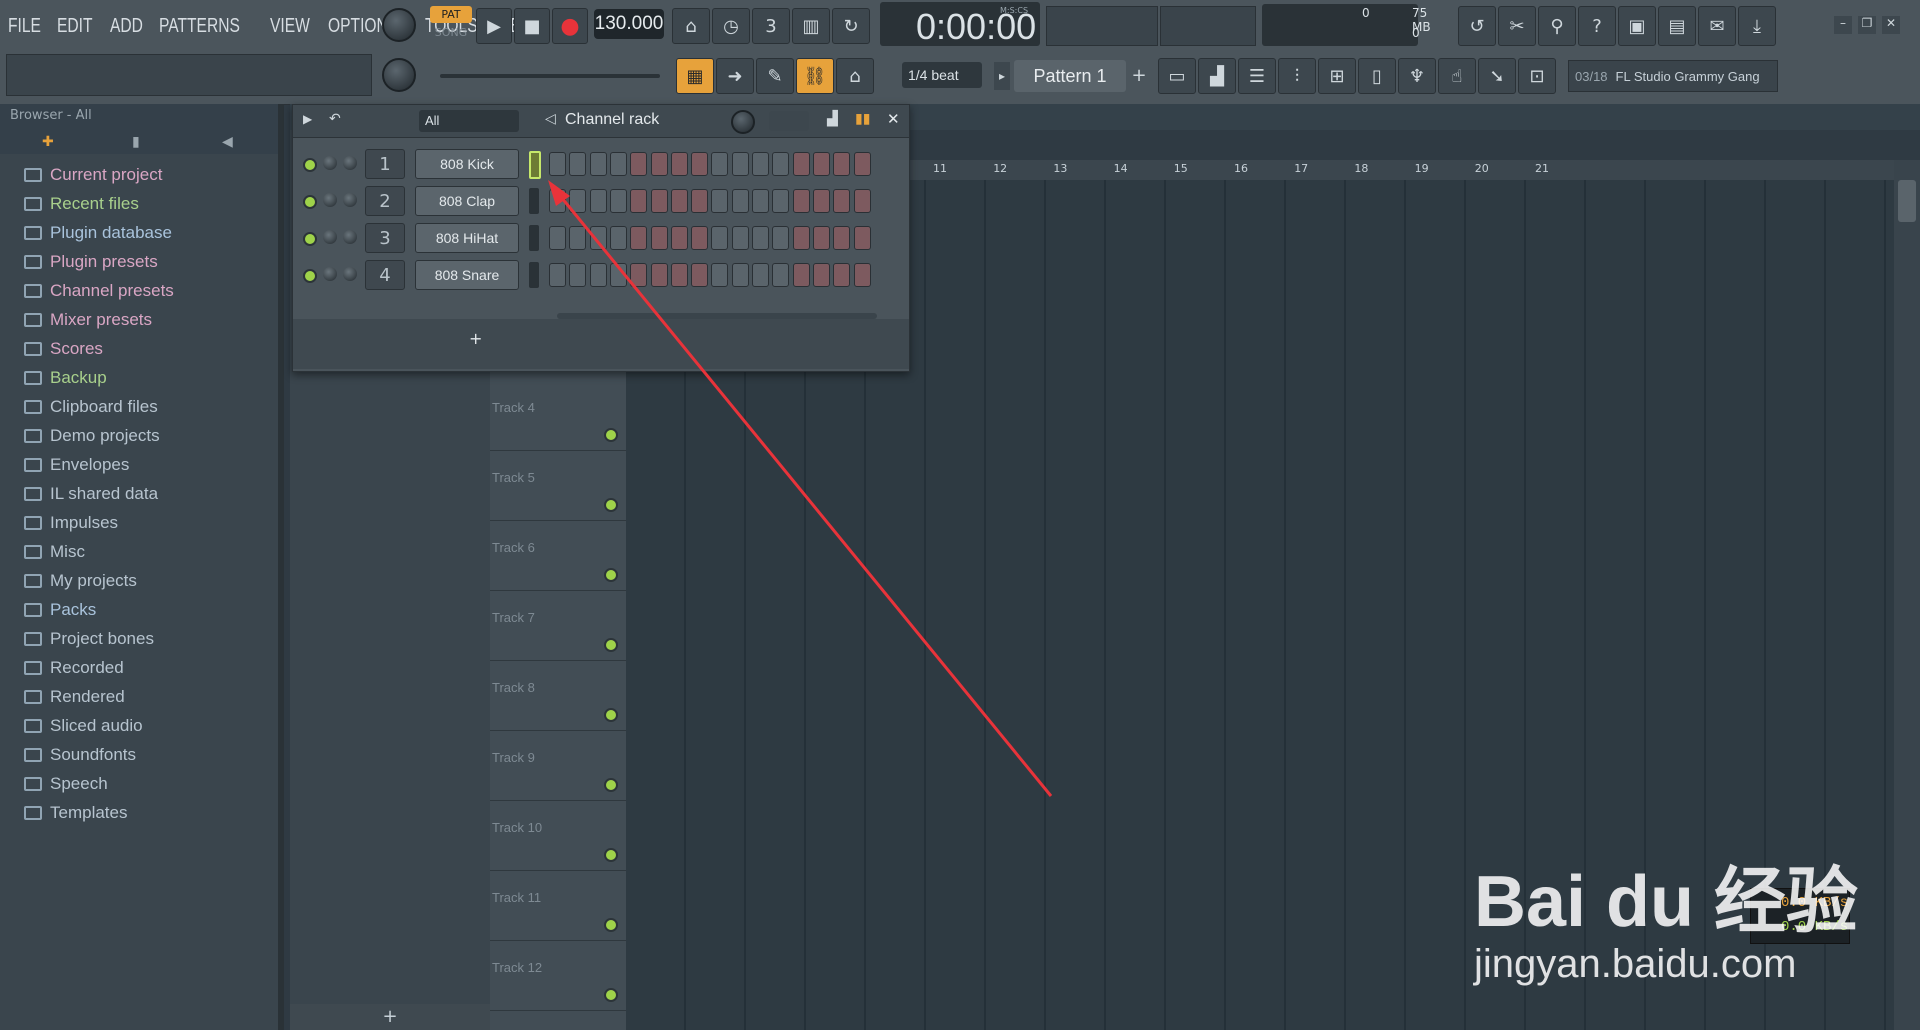 The width and height of the screenshot is (1920, 1030). What do you see at coordinates (1666, 902) in the screenshot?
I see `watermark-logo: Bai du 经验` at bounding box center [1666, 902].